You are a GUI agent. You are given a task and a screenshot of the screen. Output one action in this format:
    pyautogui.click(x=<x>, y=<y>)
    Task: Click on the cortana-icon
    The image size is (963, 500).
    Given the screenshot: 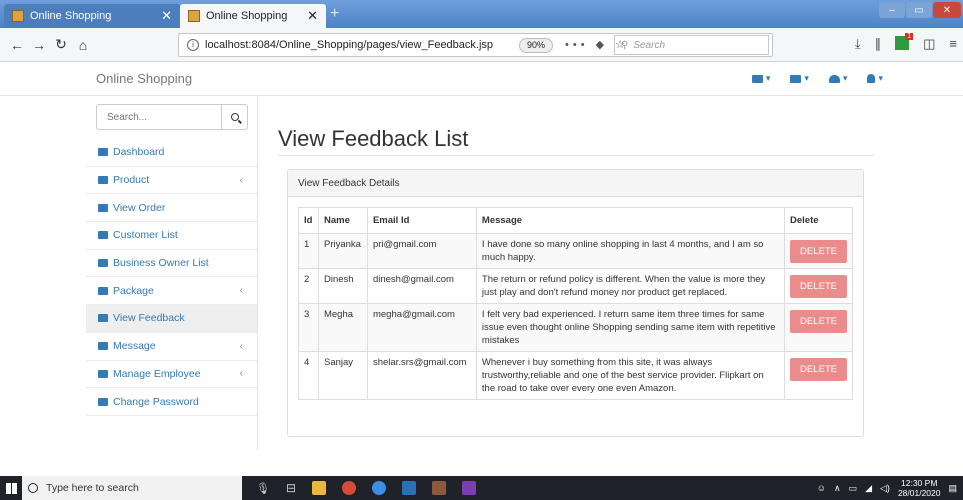 What is the action you would take?
    pyautogui.click(x=33, y=488)
    